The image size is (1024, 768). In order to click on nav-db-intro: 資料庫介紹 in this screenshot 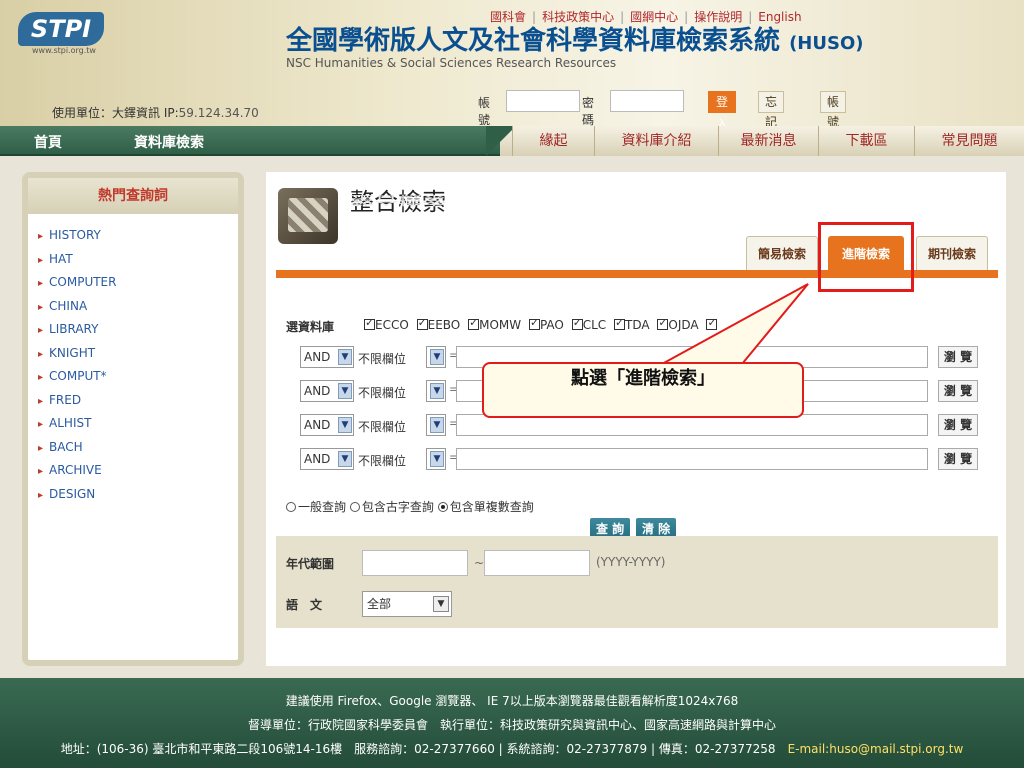, I will do `click(656, 141)`.